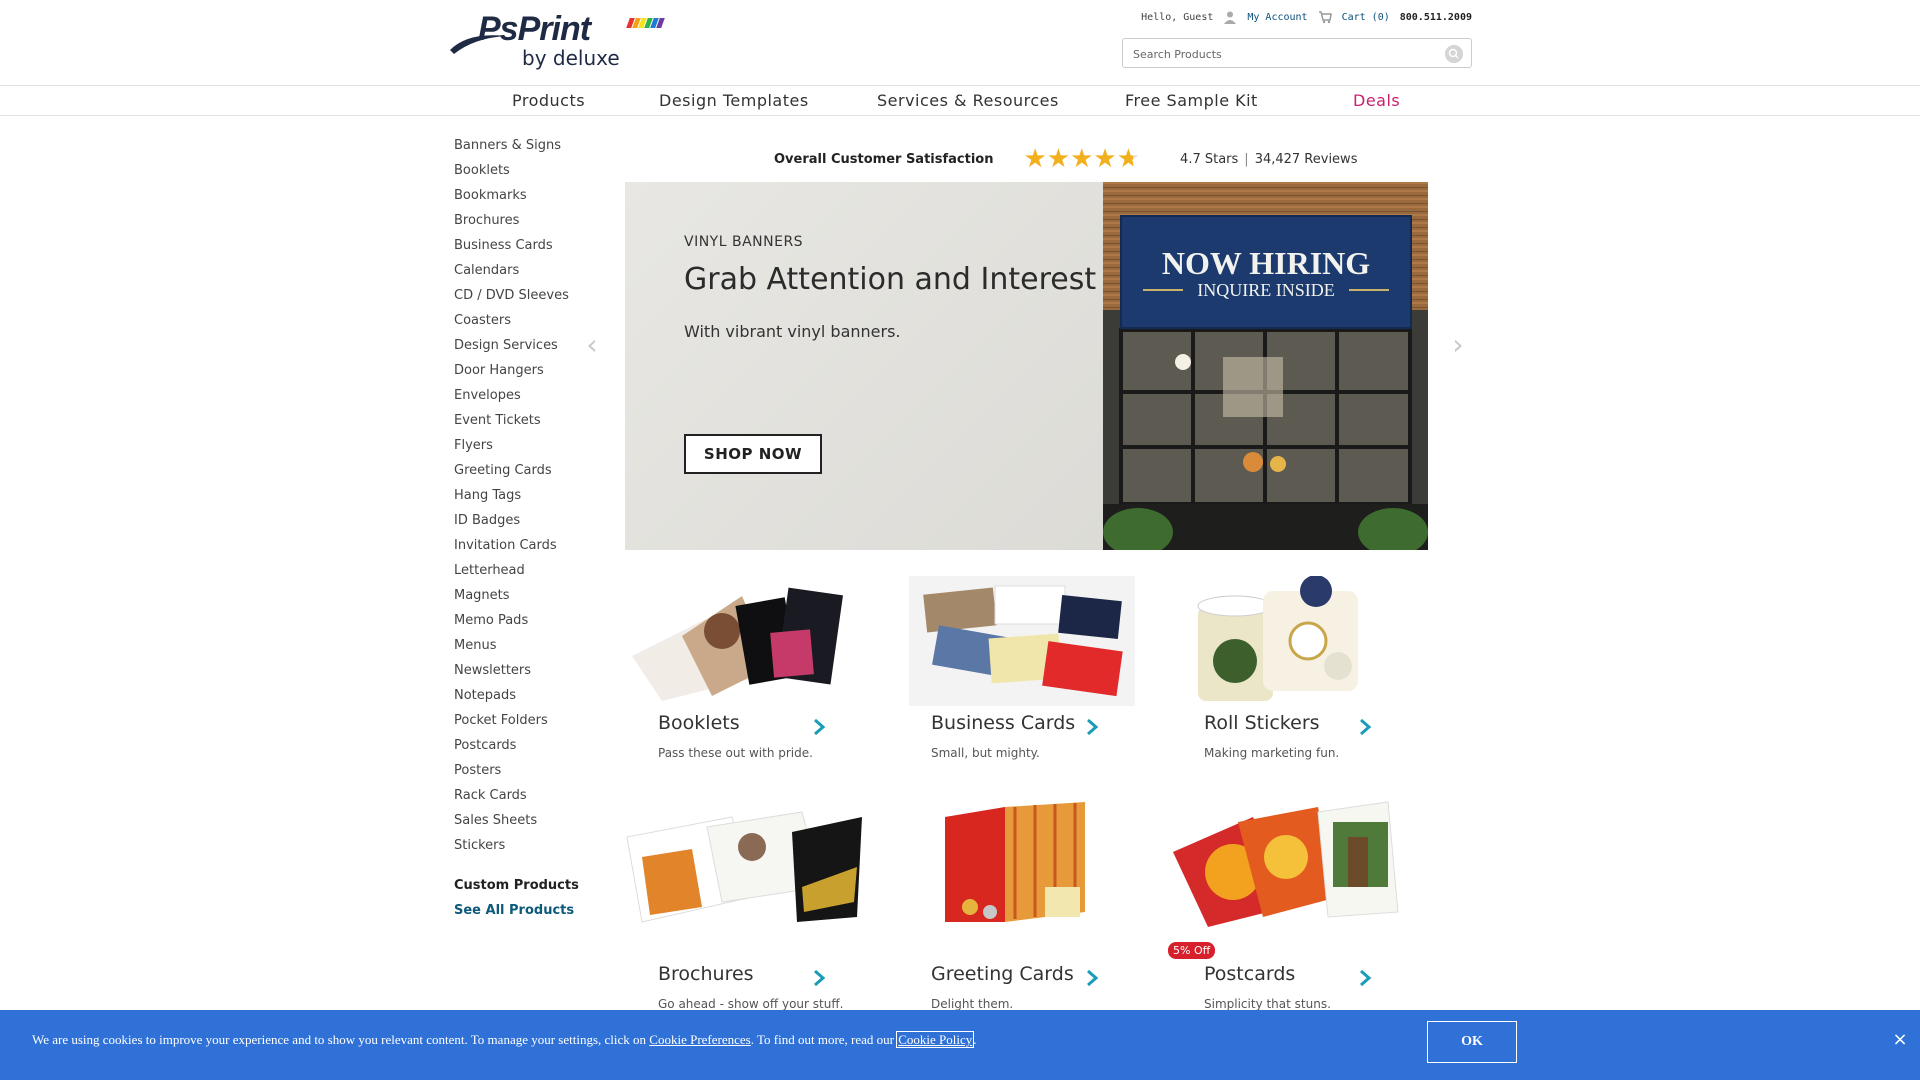  What do you see at coordinates (529, 298) in the screenshot?
I see `sidebar-item: CD / DVD Sleeves` at bounding box center [529, 298].